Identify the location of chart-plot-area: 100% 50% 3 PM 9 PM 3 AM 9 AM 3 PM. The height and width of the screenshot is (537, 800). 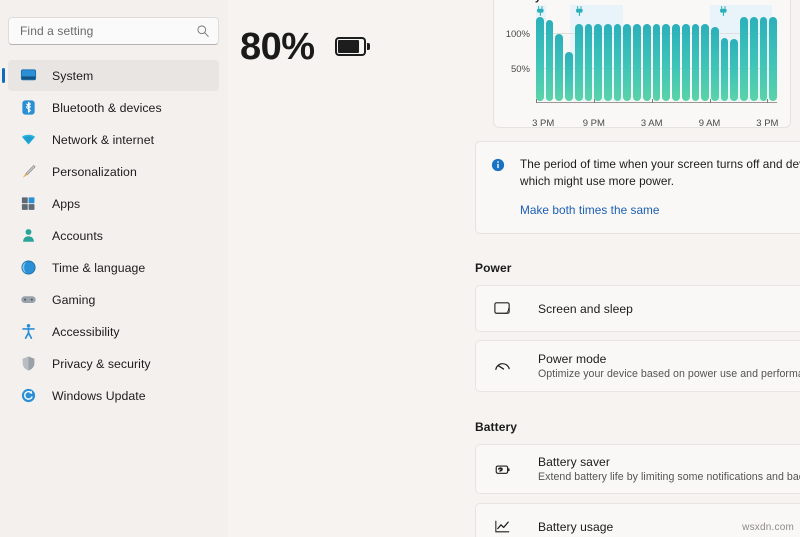
(641, 67).